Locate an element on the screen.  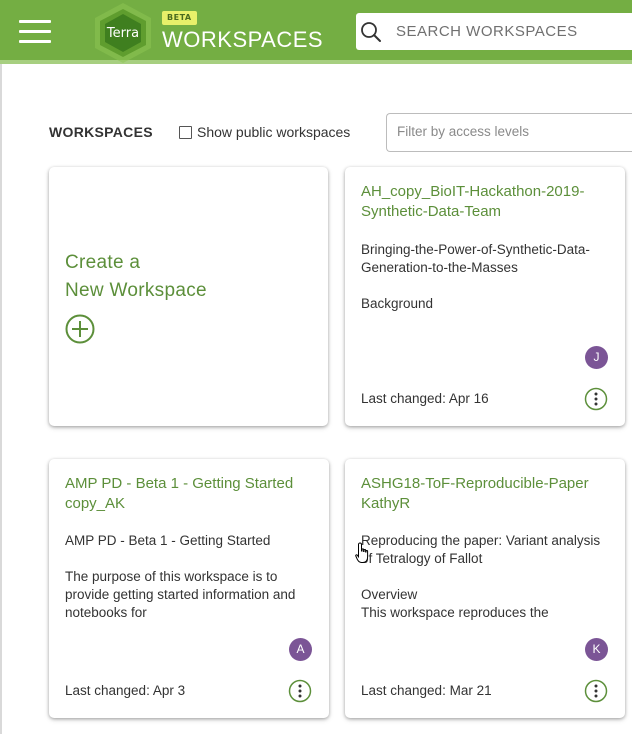
last-changed: Last changed: Mar 21 is located at coordinates (426, 690).